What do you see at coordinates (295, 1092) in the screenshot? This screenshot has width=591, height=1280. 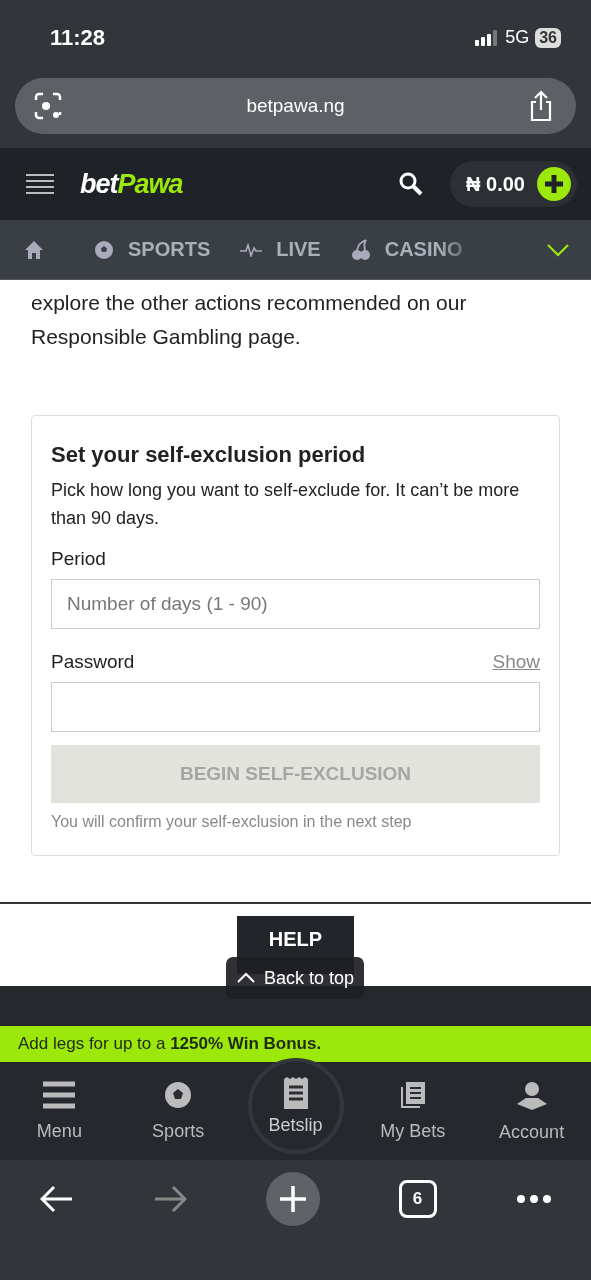 I see `receipt-icon` at bounding box center [295, 1092].